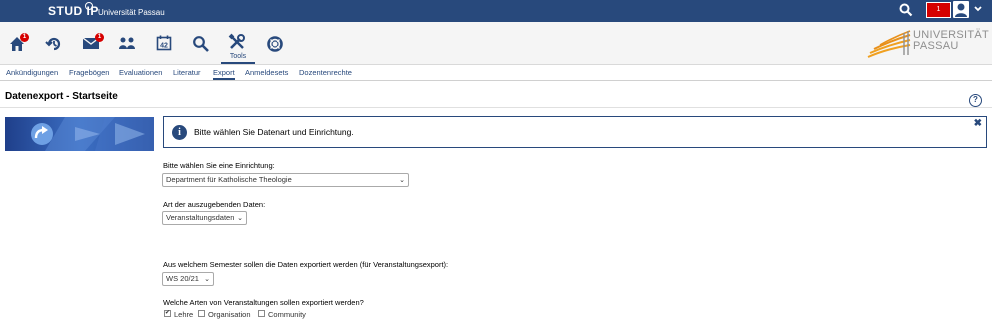 The image size is (992, 320). Describe the element at coordinates (140, 72) in the screenshot. I see `tab-evaluationen: Evaluationen` at that location.